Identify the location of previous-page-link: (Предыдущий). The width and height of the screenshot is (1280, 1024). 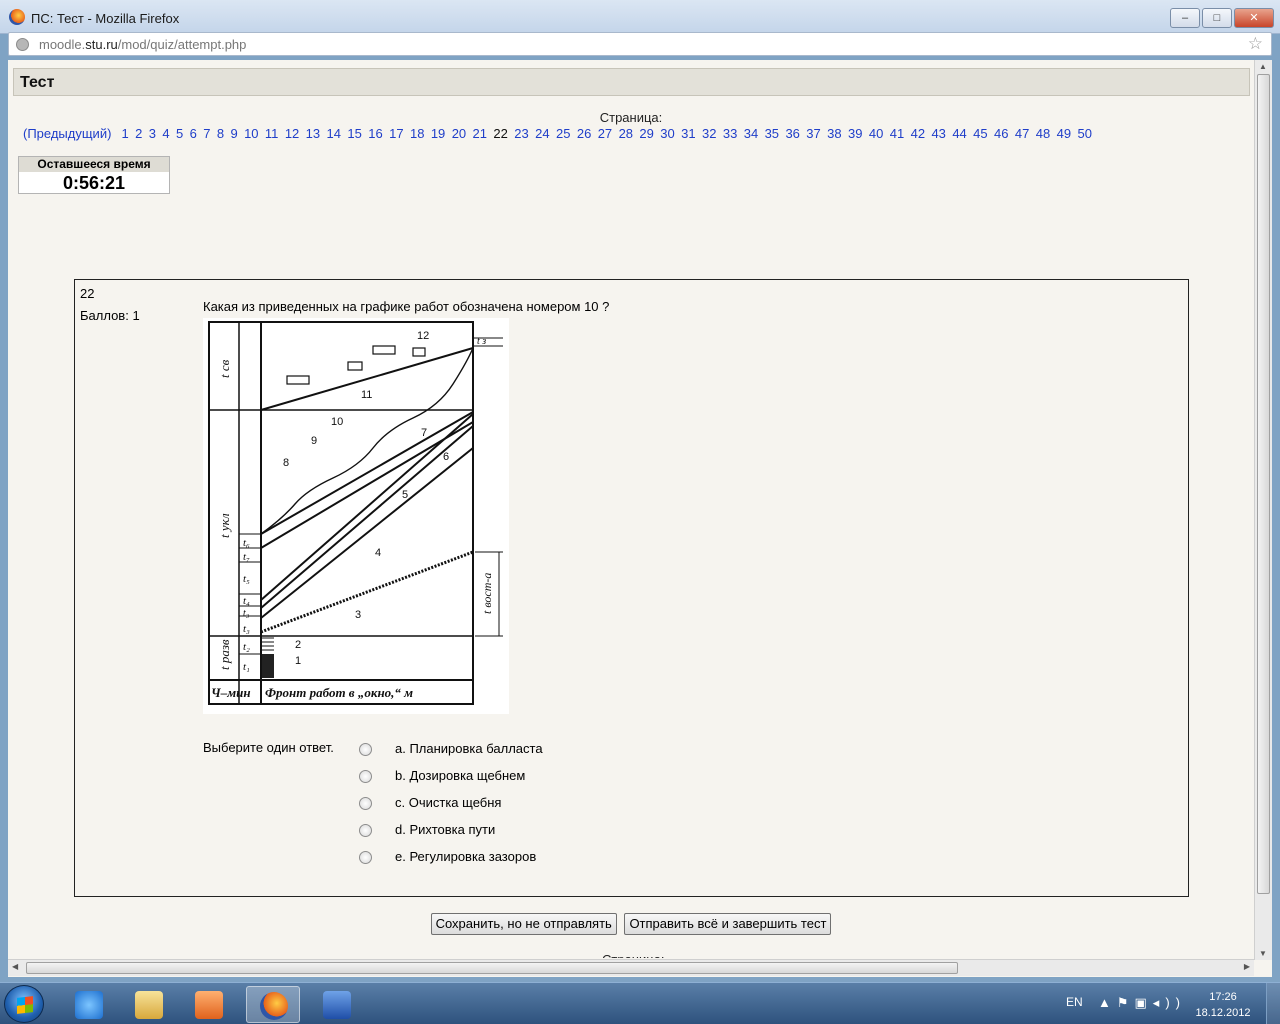
(67, 133).